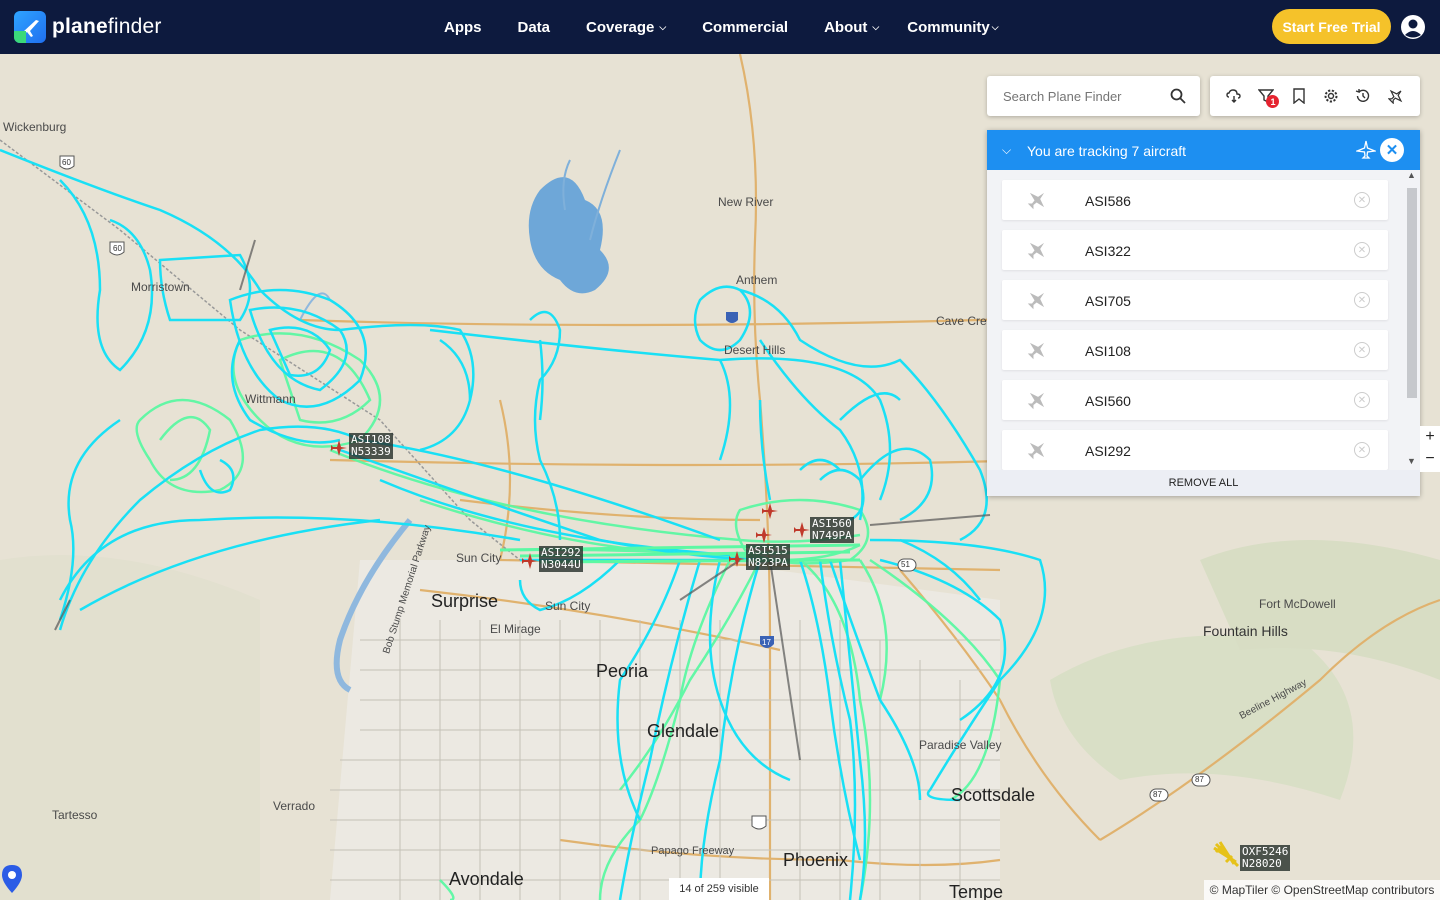 The width and height of the screenshot is (1440, 900). I want to click on map-attribution: © MapTiler © OpenStreetMap contributors, so click(1322, 890).